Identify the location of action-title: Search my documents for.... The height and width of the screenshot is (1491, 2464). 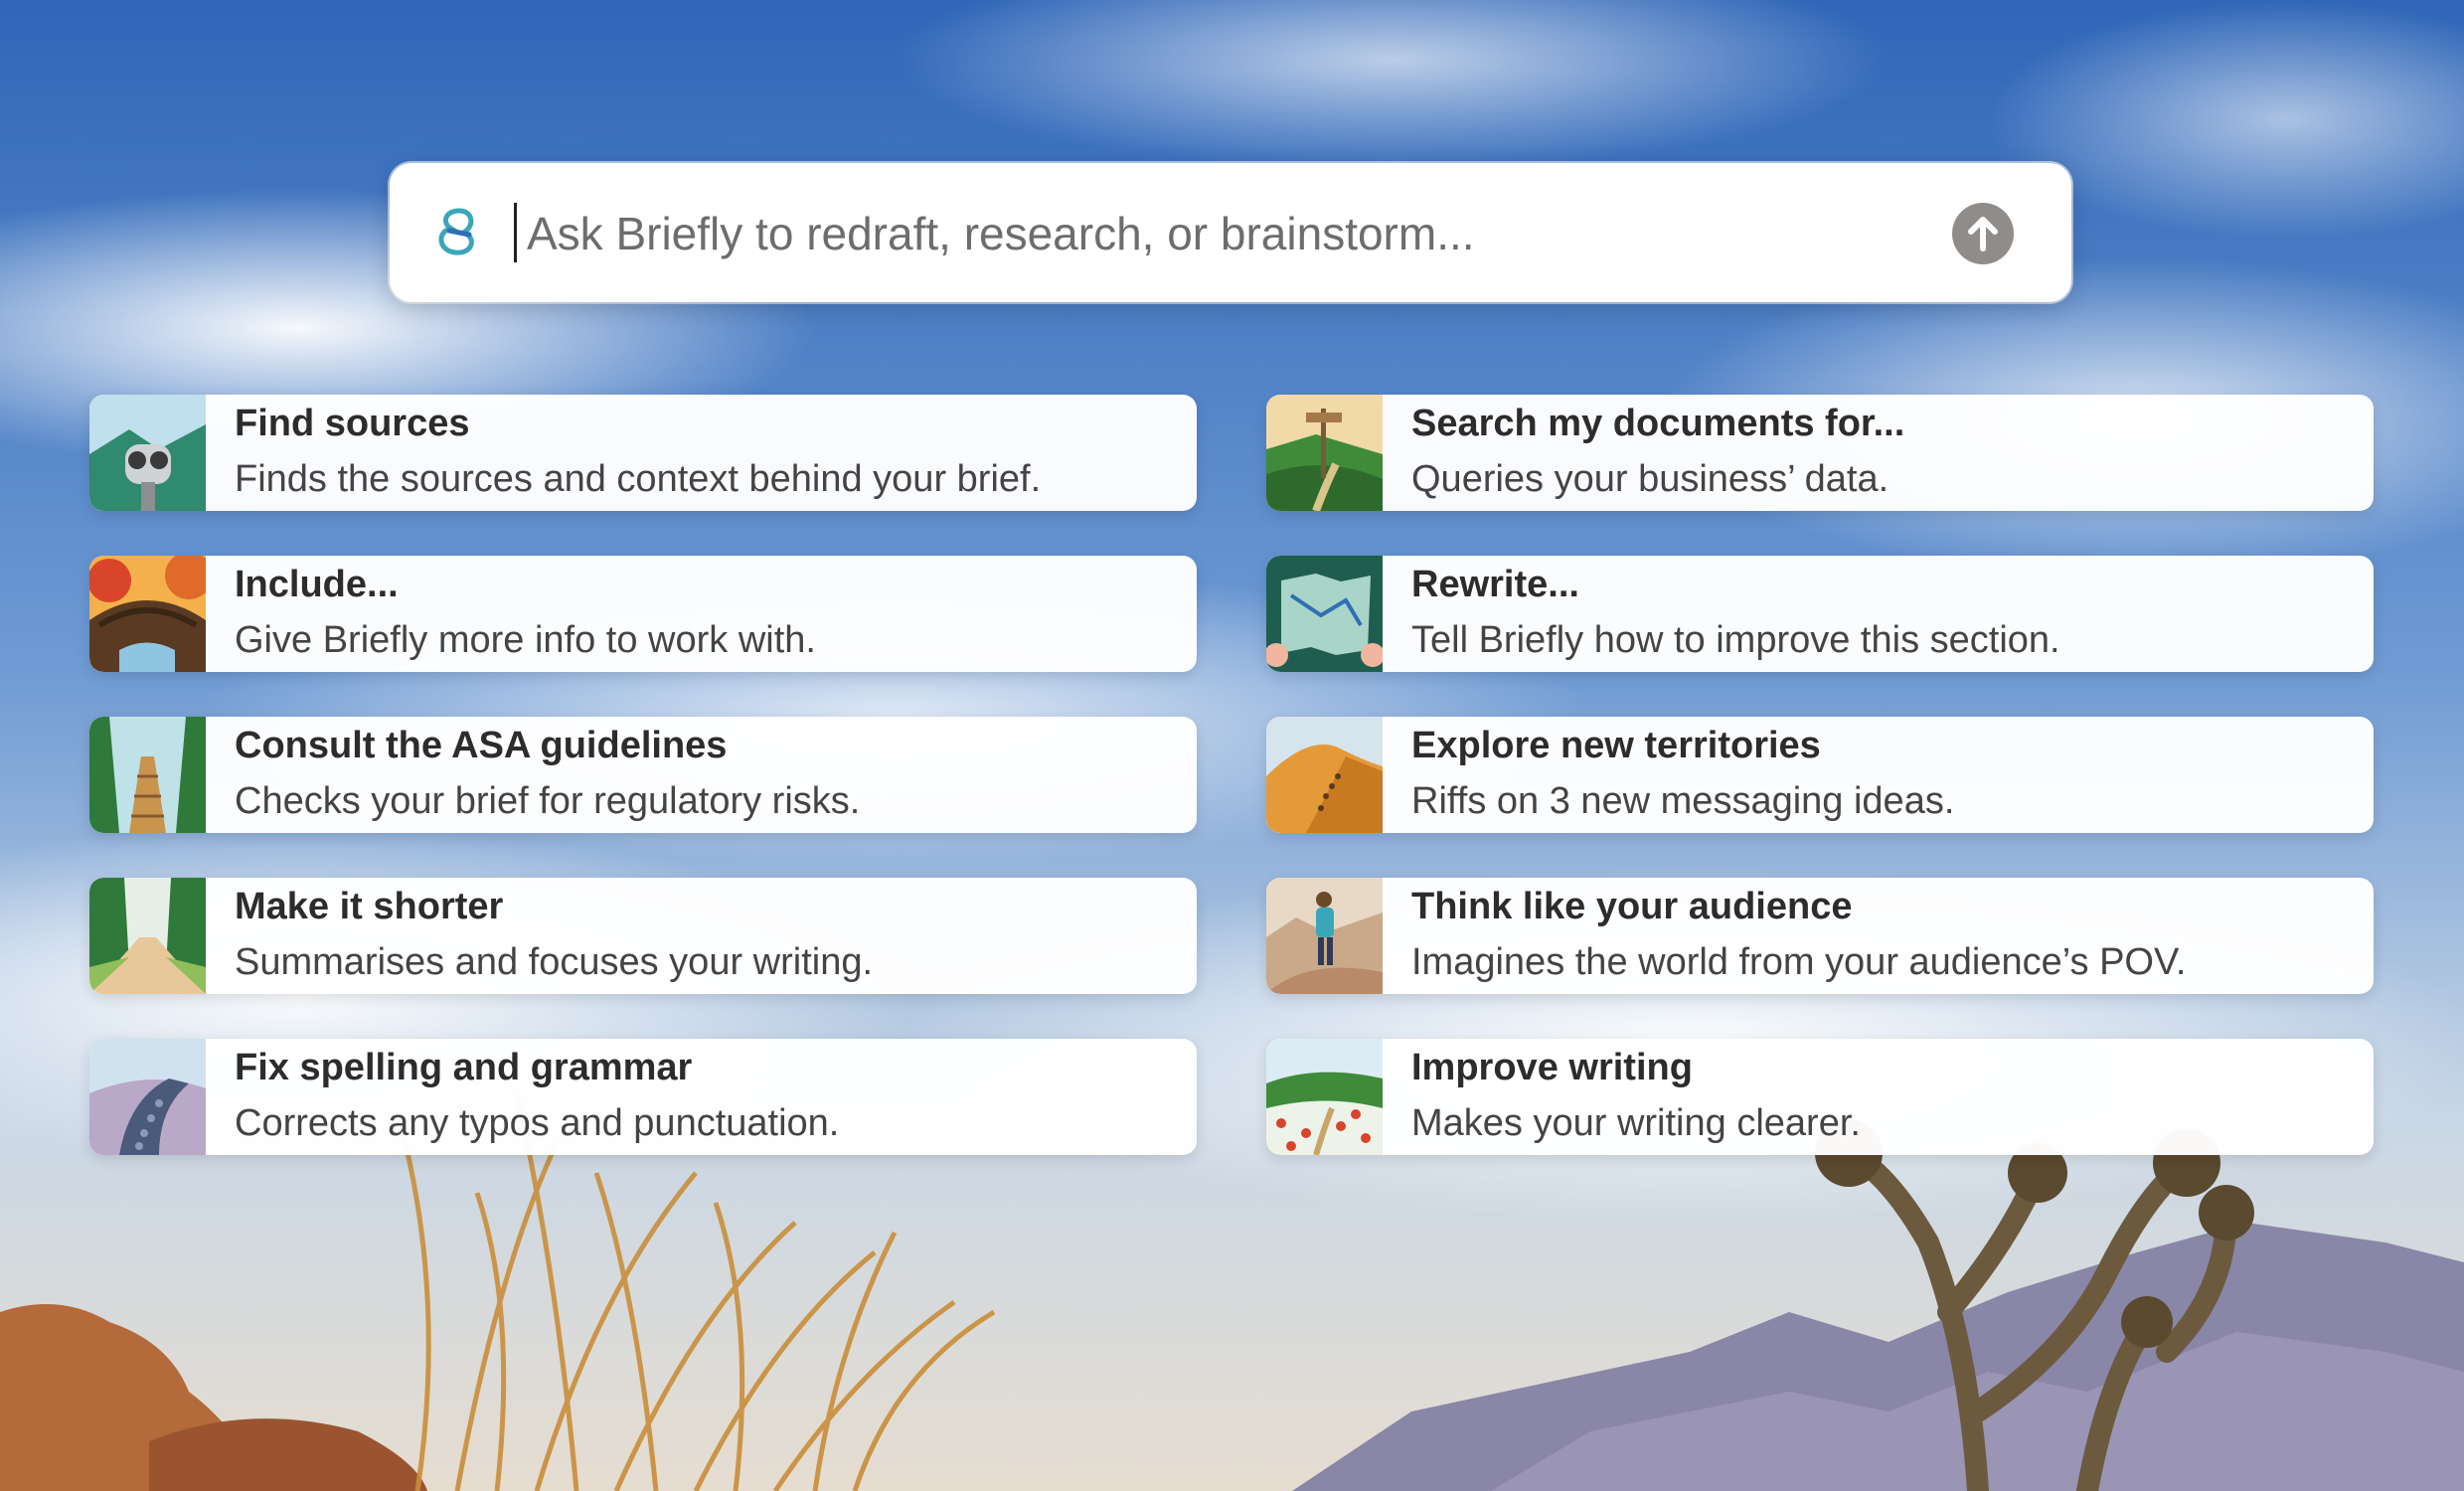
(1658, 423).